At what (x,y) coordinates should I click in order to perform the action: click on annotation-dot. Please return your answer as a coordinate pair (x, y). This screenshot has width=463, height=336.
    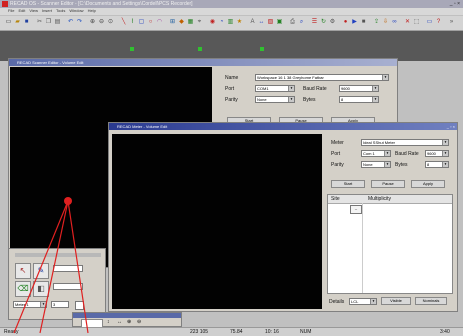
    Looking at the image, I should click on (68, 201).